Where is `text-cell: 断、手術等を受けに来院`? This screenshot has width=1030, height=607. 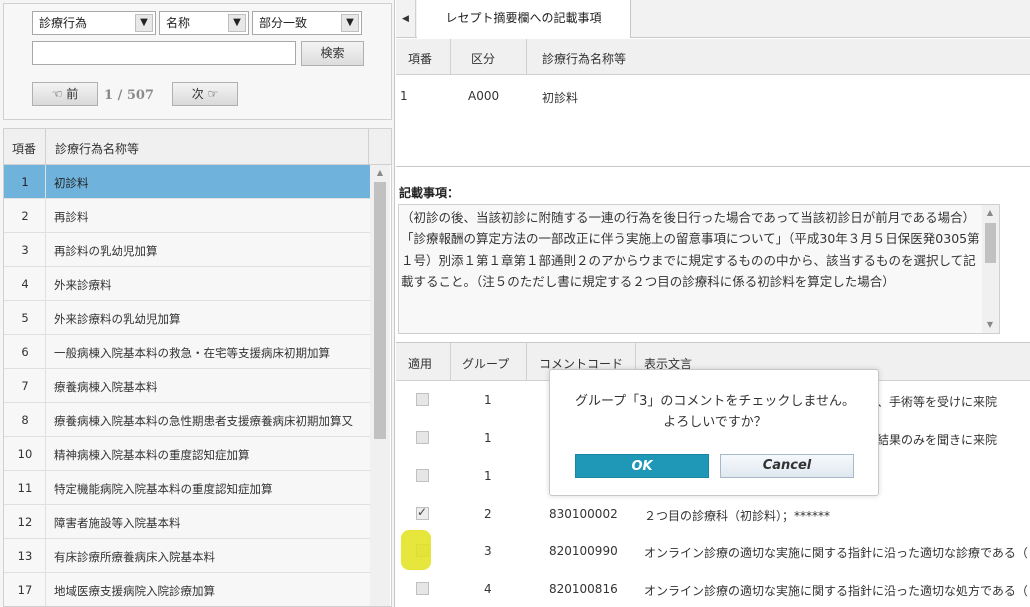
text-cell: 断、手術等を受けに来院 is located at coordinates (931, 402).